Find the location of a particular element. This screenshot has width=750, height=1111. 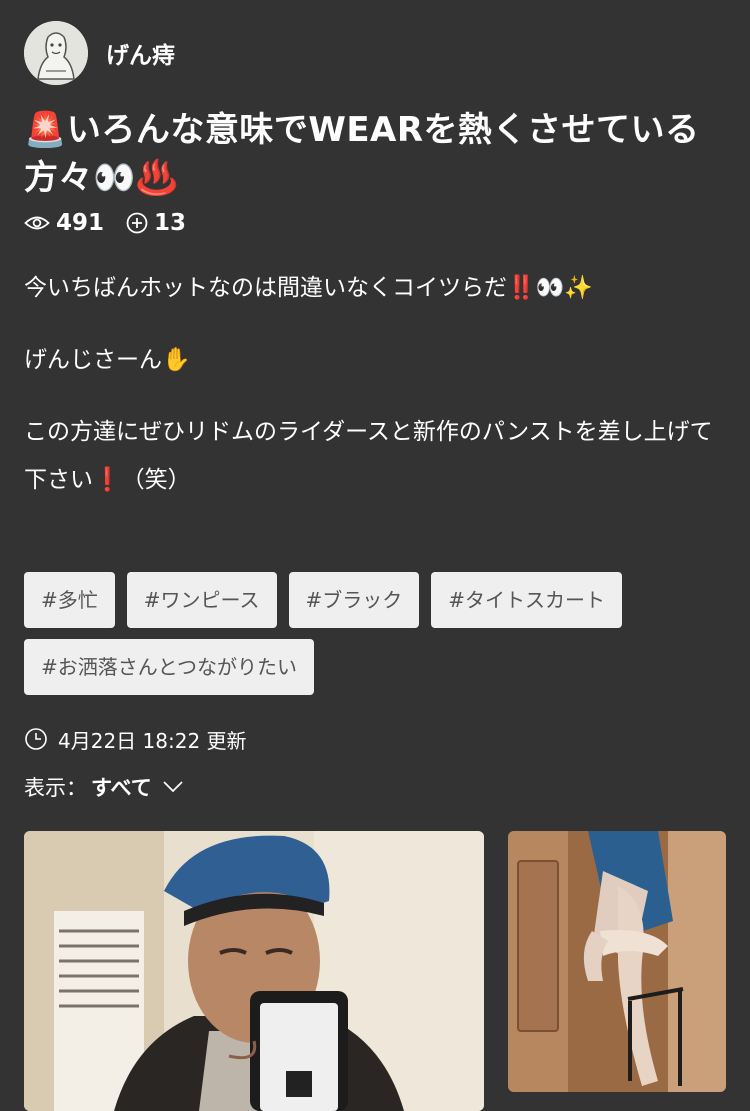

tag-chip: #お洒落さんとつながりたい is located at coordinates (169, 667).